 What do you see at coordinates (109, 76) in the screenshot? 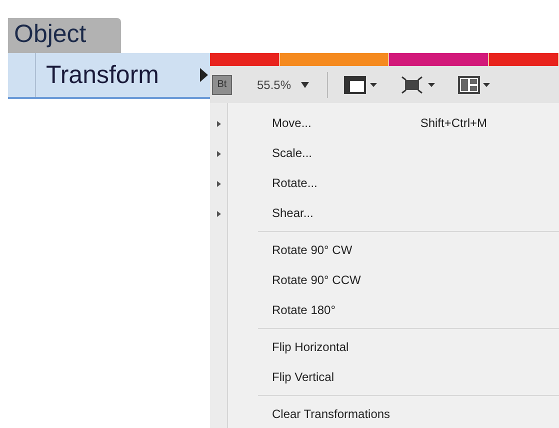
I see `menu-item: Transform` at bounding box center [109, 76].